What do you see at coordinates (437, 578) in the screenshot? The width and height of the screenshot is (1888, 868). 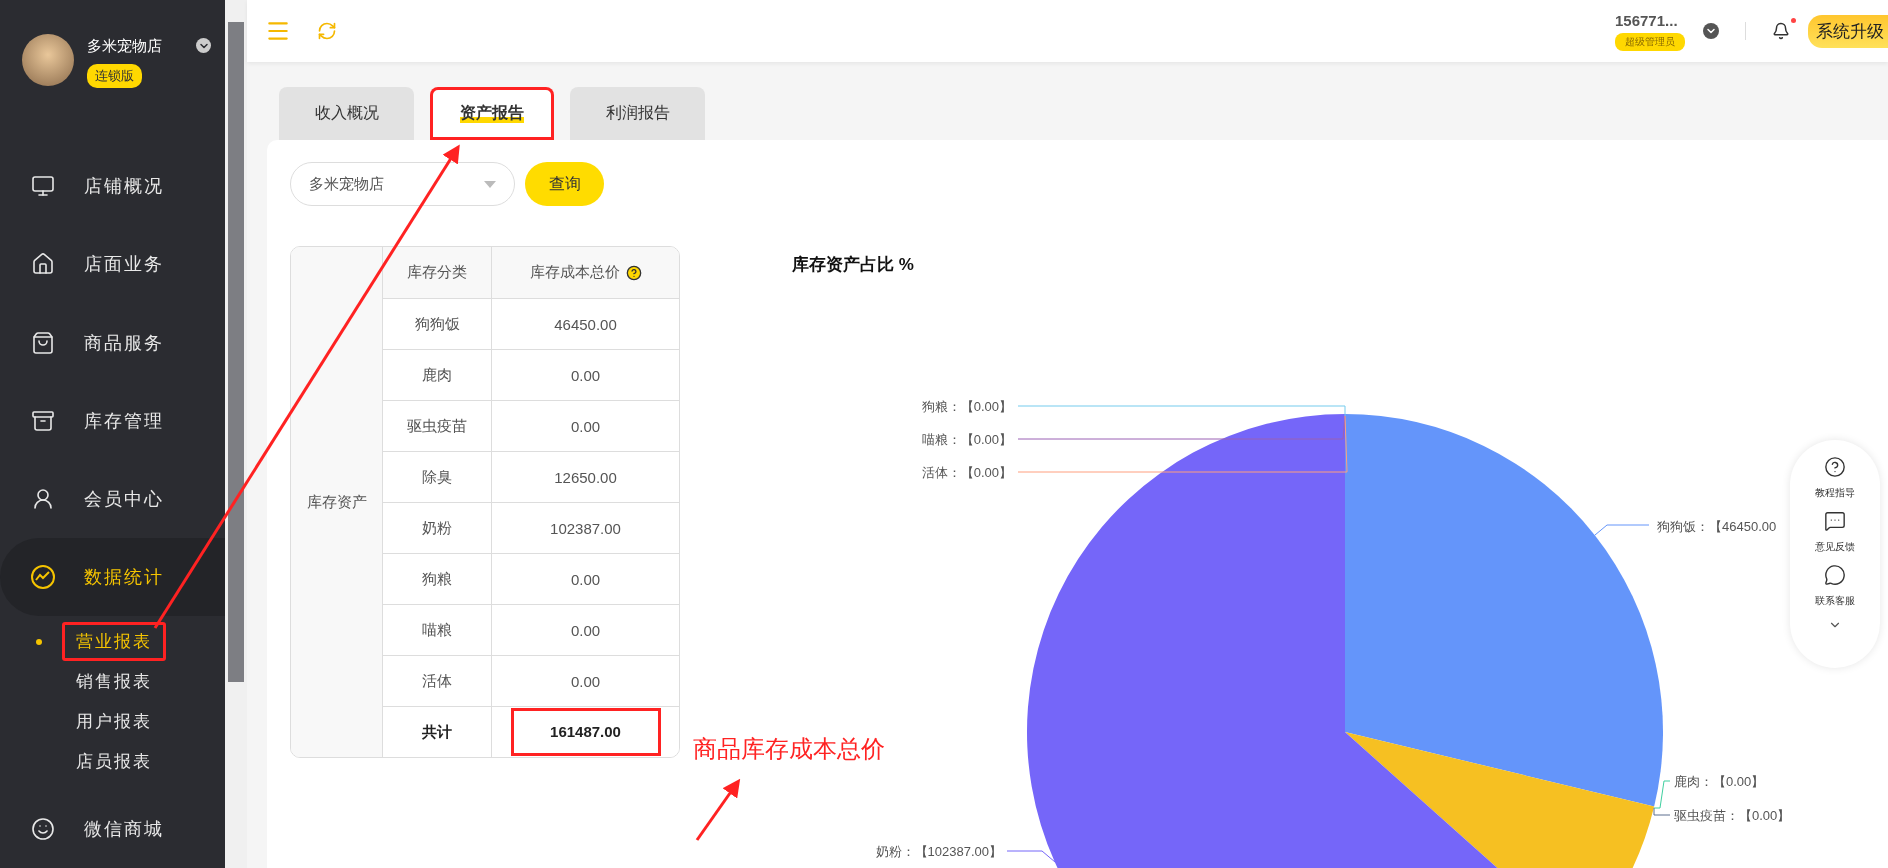 I see `table-cell: 狗粮` at bounding box center [437, 578].